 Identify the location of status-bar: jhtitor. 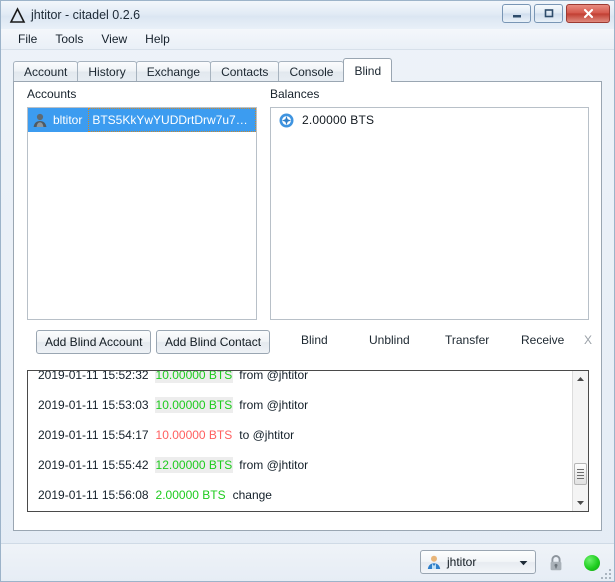
(307, 562).